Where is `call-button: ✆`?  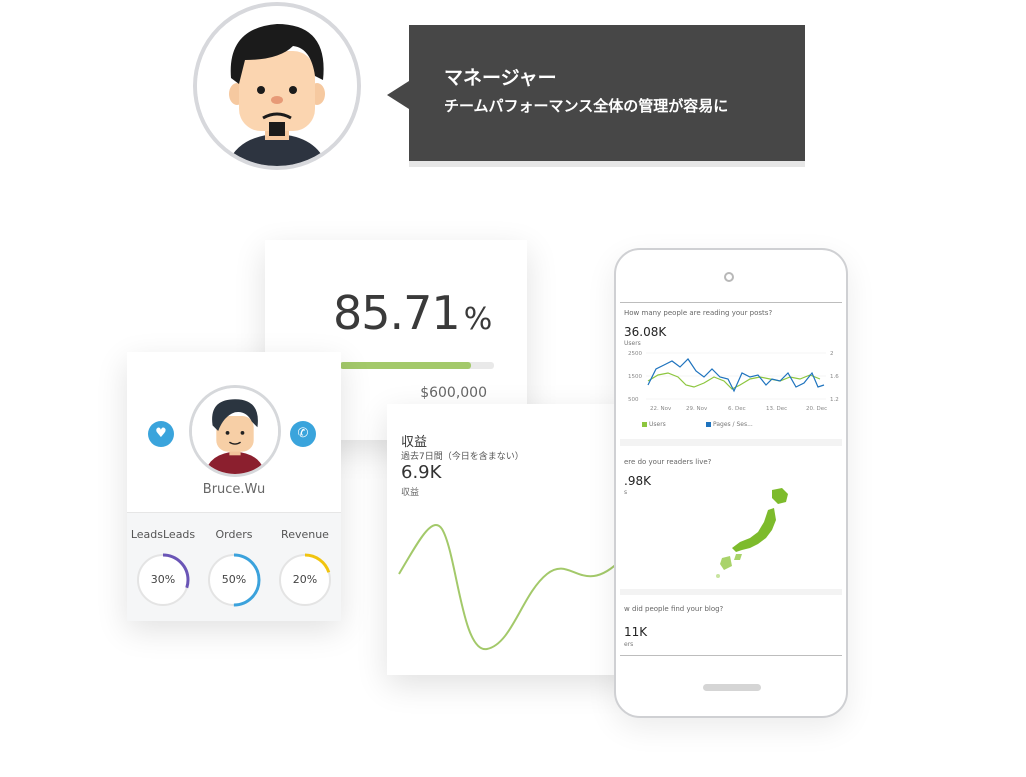
call-button: ✆ is located at coordinates (303, 434).